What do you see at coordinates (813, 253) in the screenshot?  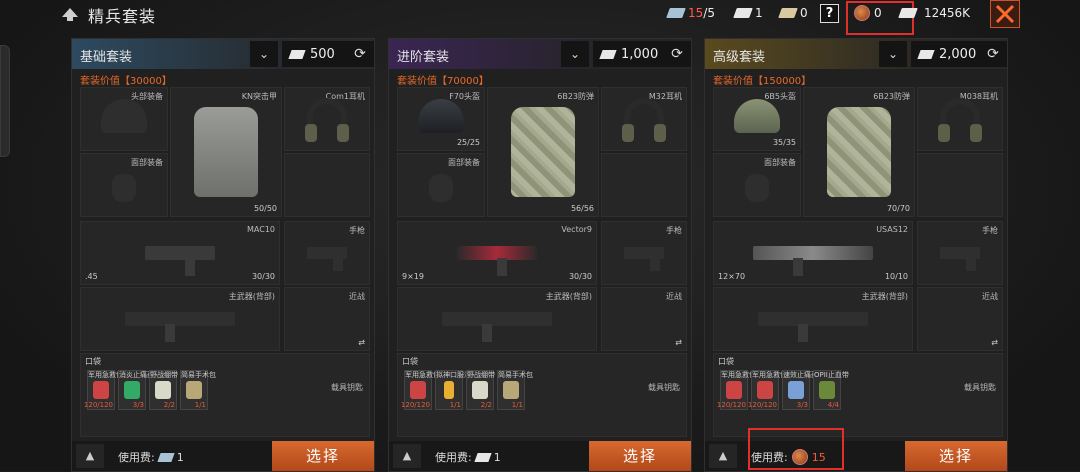 I see `primary-weapon-slot: USAS12 12×70 10/10` at bounding box center [813, 253].